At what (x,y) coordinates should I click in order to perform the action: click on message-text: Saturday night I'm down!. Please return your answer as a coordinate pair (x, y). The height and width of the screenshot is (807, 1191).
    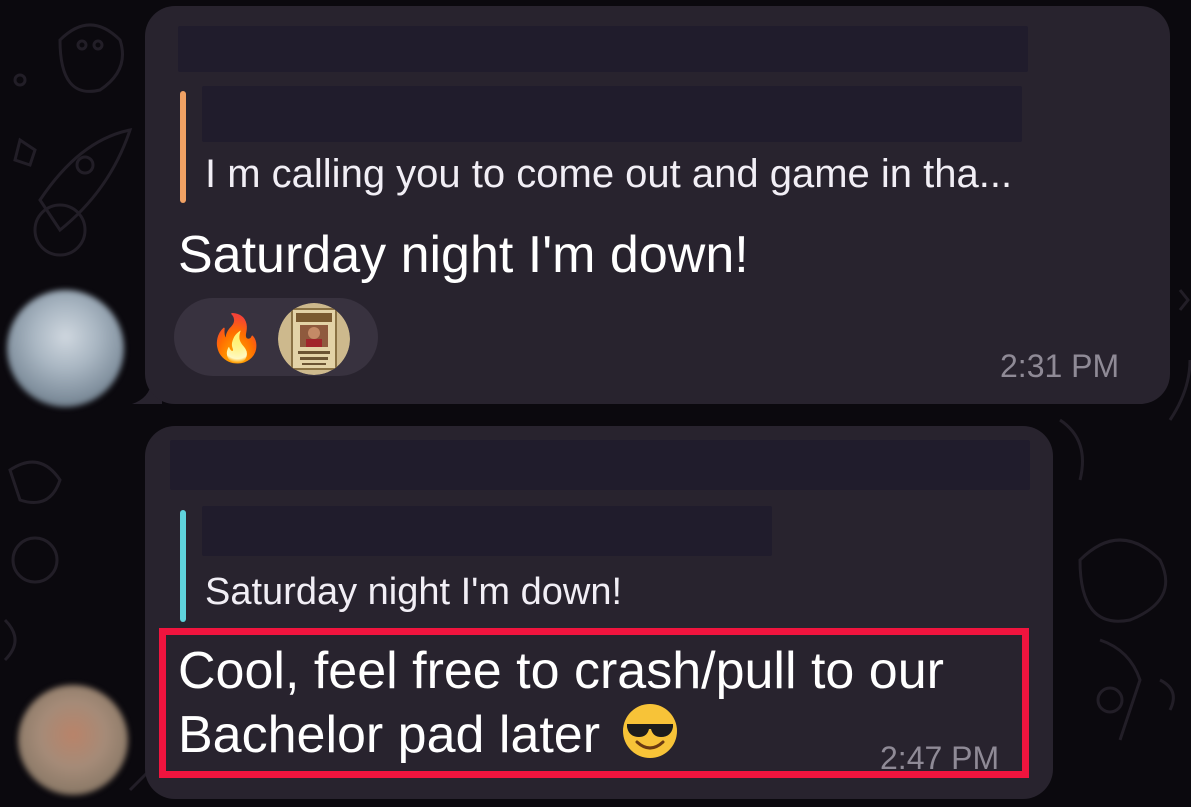
    Looking at the image, I should click on (463, 255).